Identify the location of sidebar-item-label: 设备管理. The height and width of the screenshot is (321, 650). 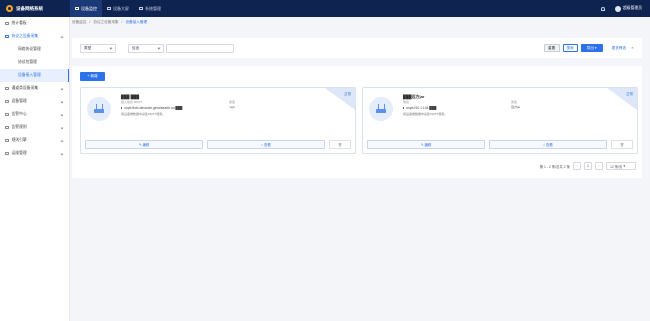
(19, 101).